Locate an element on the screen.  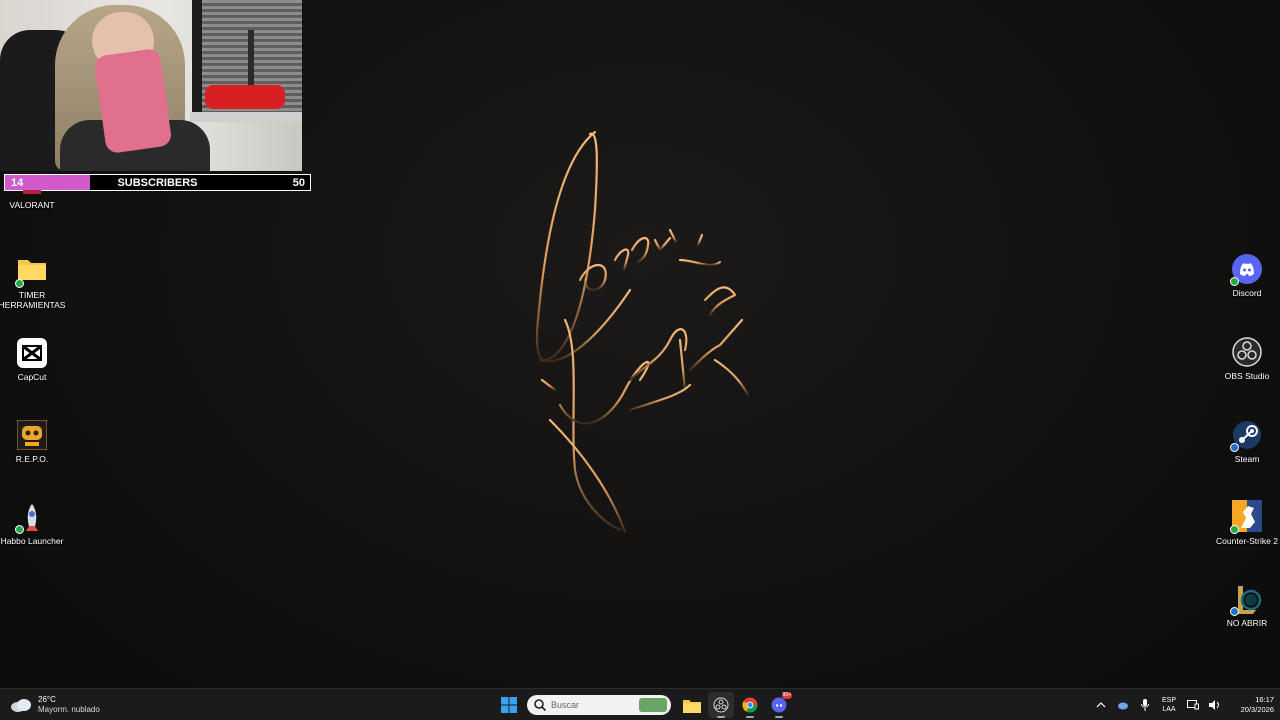
file-explorer-button is located at coordinates (692, 705).